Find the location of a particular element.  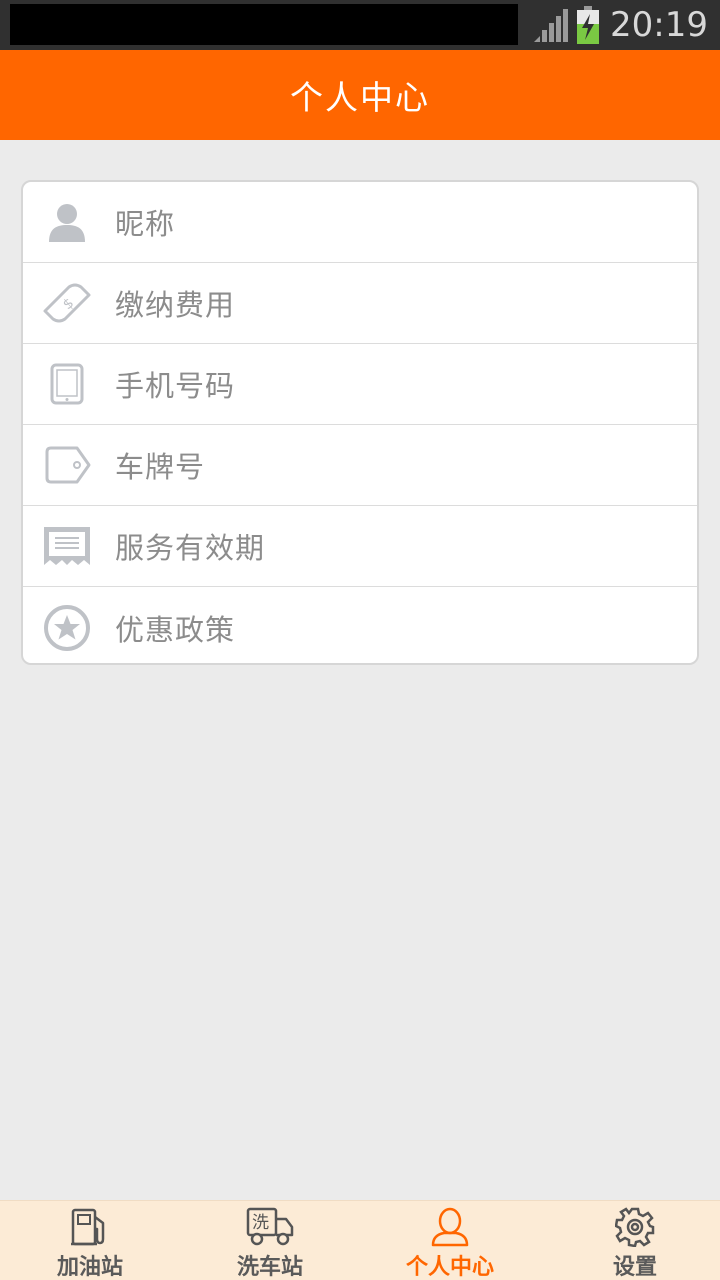

menu-item-label: 昵称 is located at coordinates (145, 224).